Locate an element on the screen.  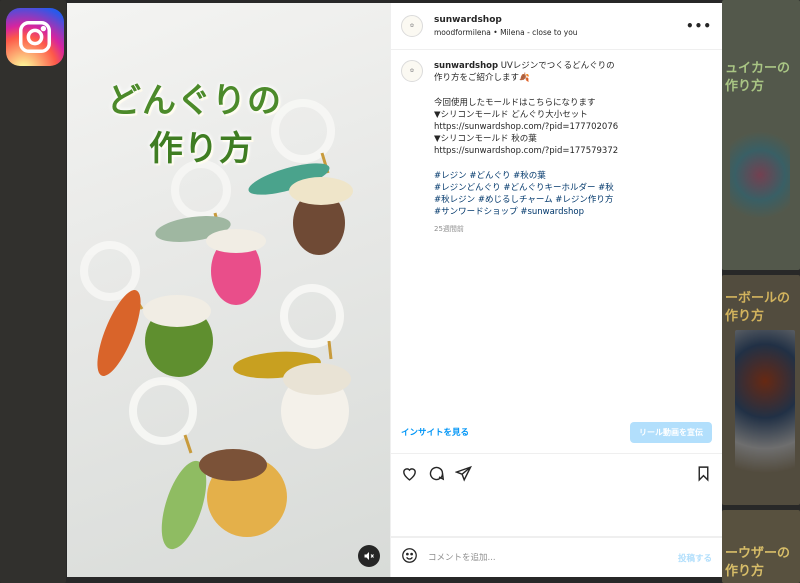
emoji-icon is located at coordinates (409, 557).